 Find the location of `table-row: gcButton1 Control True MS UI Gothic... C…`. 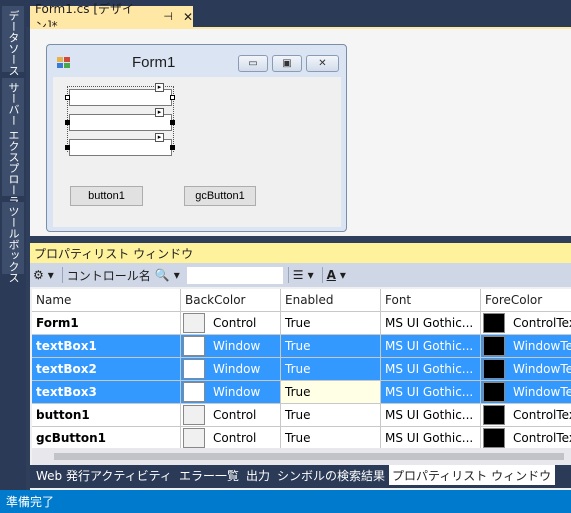

table-row: gcButton1 Control True MS UI Gothic... C… is located at coordinates (301, 437).